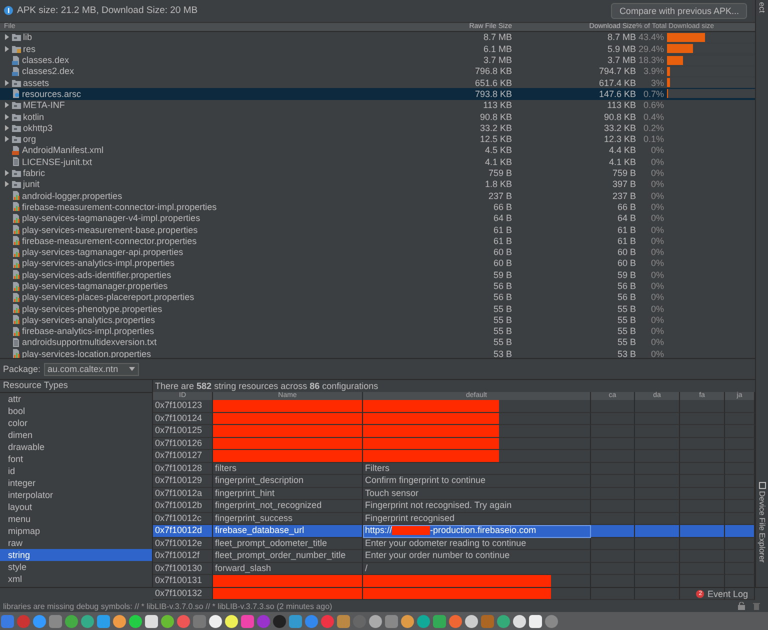 This screenshot has height=630, width=768. I want to click on name-cell: fingerprint_not_recognized, so click(288, 506).